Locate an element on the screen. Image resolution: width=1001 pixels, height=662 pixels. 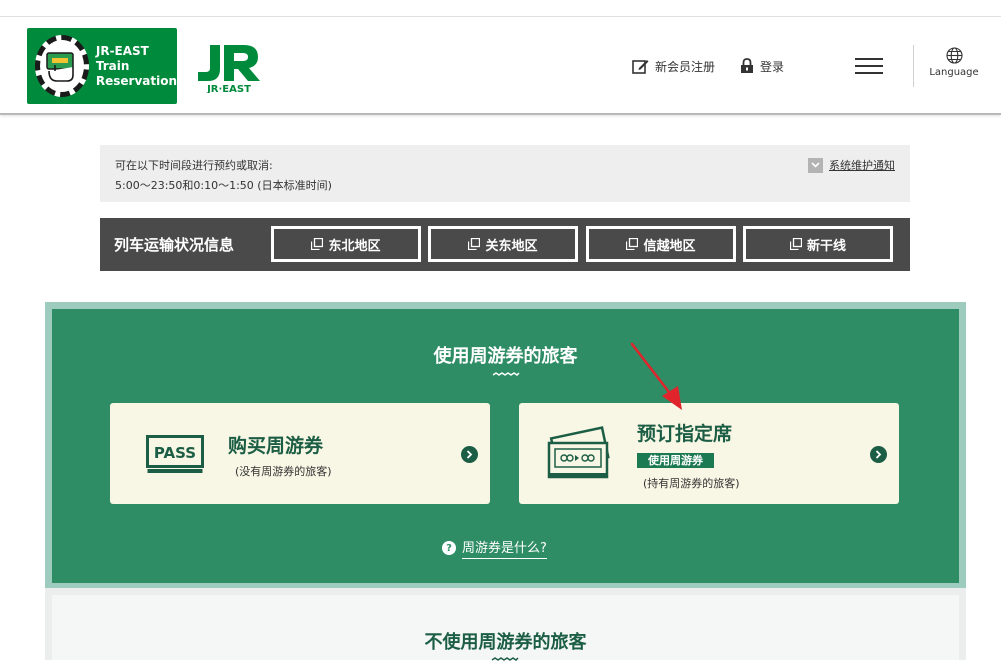
train-status-bar: 列车运输状况信息 东北地区 关东地区 信越地区 新干线 is located at coordinates (505, 244).